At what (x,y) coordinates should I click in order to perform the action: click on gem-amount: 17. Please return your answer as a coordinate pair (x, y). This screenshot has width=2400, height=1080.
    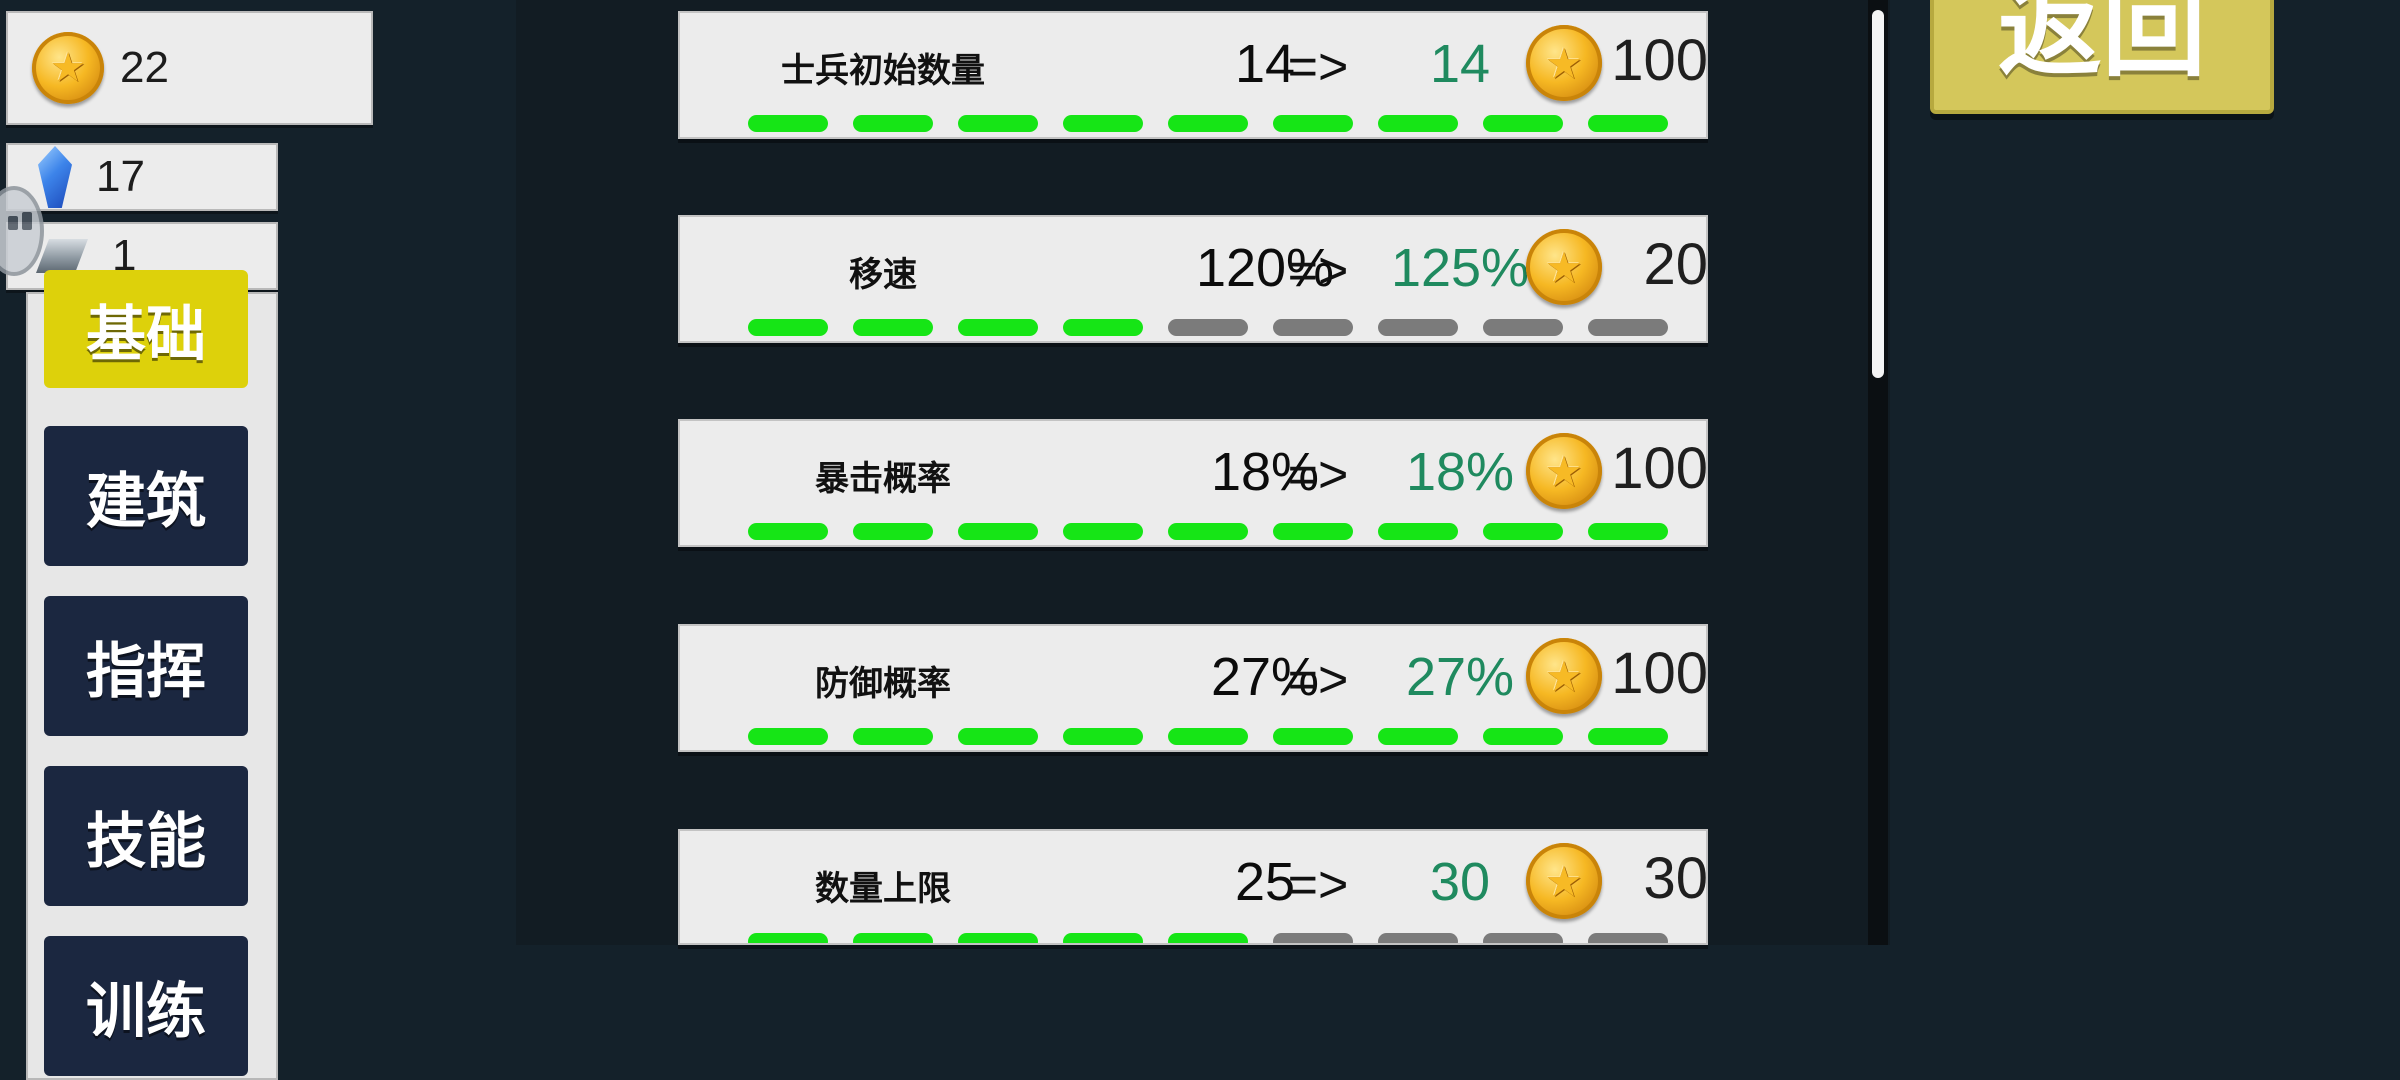
    Looking at the image, I should click on (120, 176).